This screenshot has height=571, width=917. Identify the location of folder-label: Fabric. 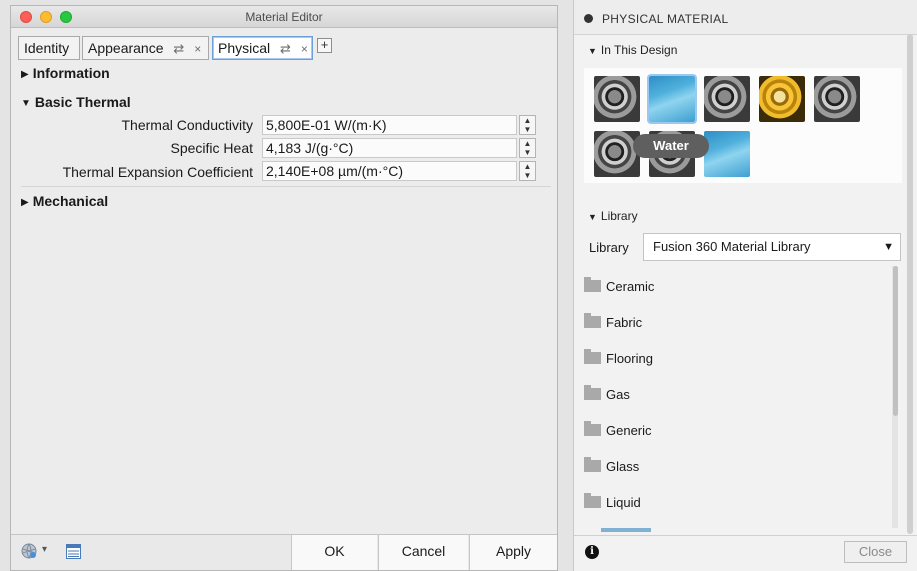
(624, 322).